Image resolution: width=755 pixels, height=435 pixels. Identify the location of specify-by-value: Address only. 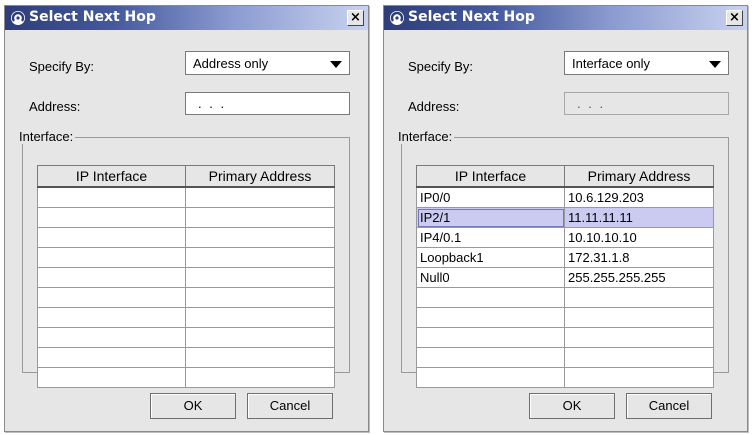
(231, 63).